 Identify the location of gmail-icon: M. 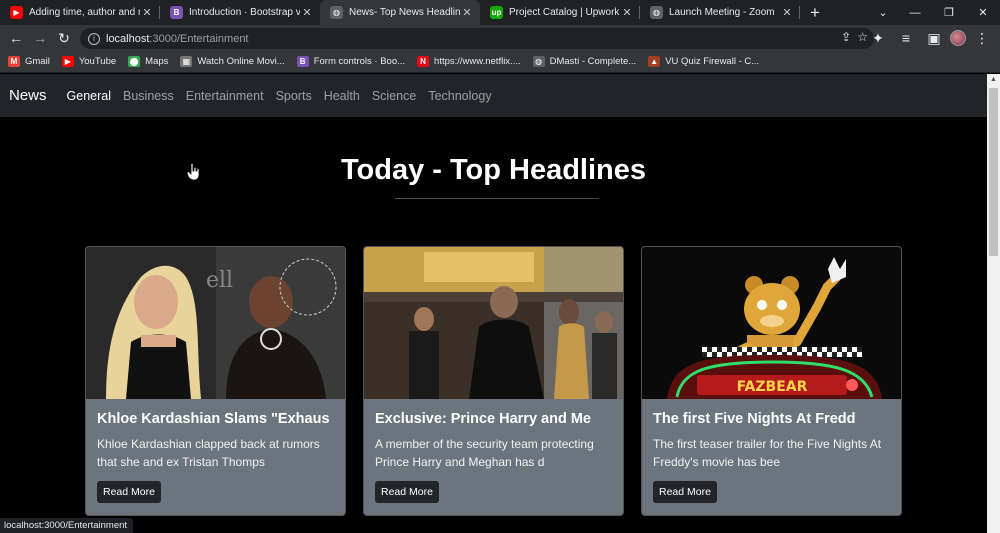
(14, 61).